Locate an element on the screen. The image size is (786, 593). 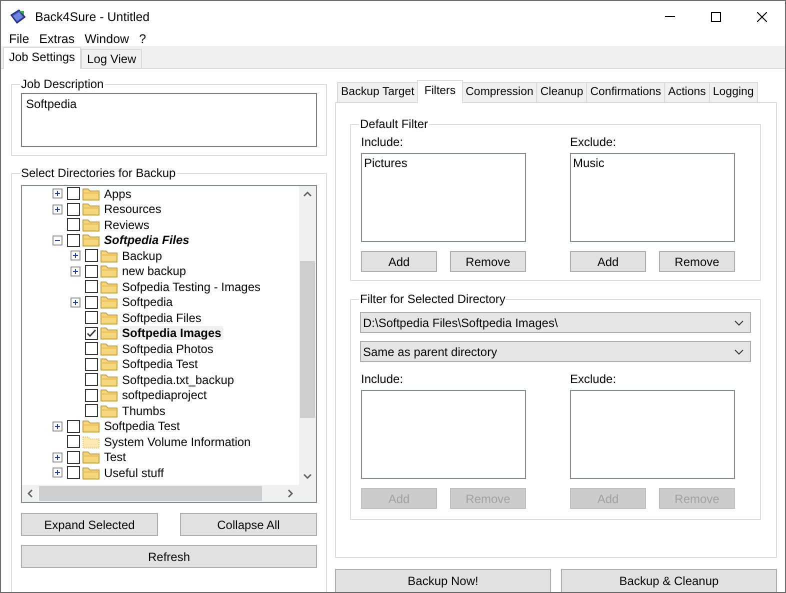
tree-item: softpediaproject is located at coordinates (164, 395).